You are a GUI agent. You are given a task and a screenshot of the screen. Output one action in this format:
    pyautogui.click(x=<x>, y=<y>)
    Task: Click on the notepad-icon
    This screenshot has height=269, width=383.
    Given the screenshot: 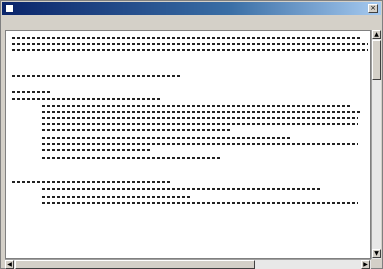 What is the action you would take?
    pyautogui.click(x=9, y=8)
    